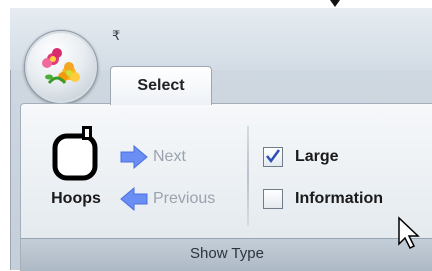 Image resolution: width=432 pixels, height=271 pixels. I want to click on checkbox-checked-icon, so click(273, 157).